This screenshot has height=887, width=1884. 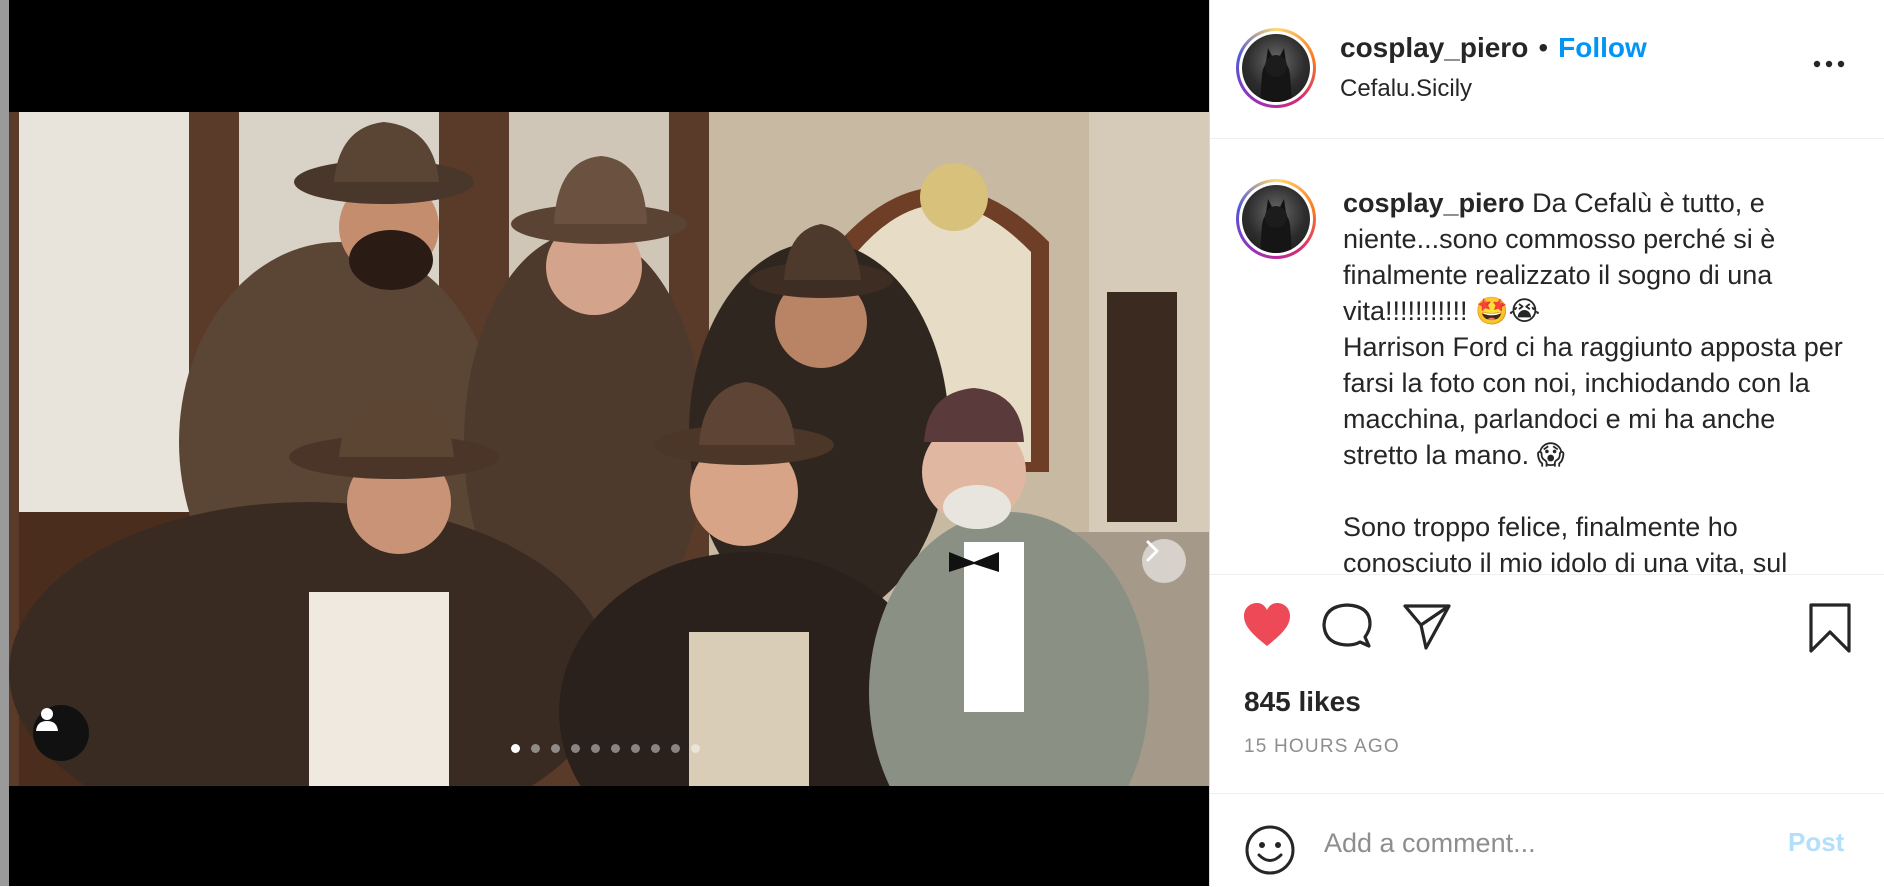 I want to click on action-bar, so click(x=1547, y=615).